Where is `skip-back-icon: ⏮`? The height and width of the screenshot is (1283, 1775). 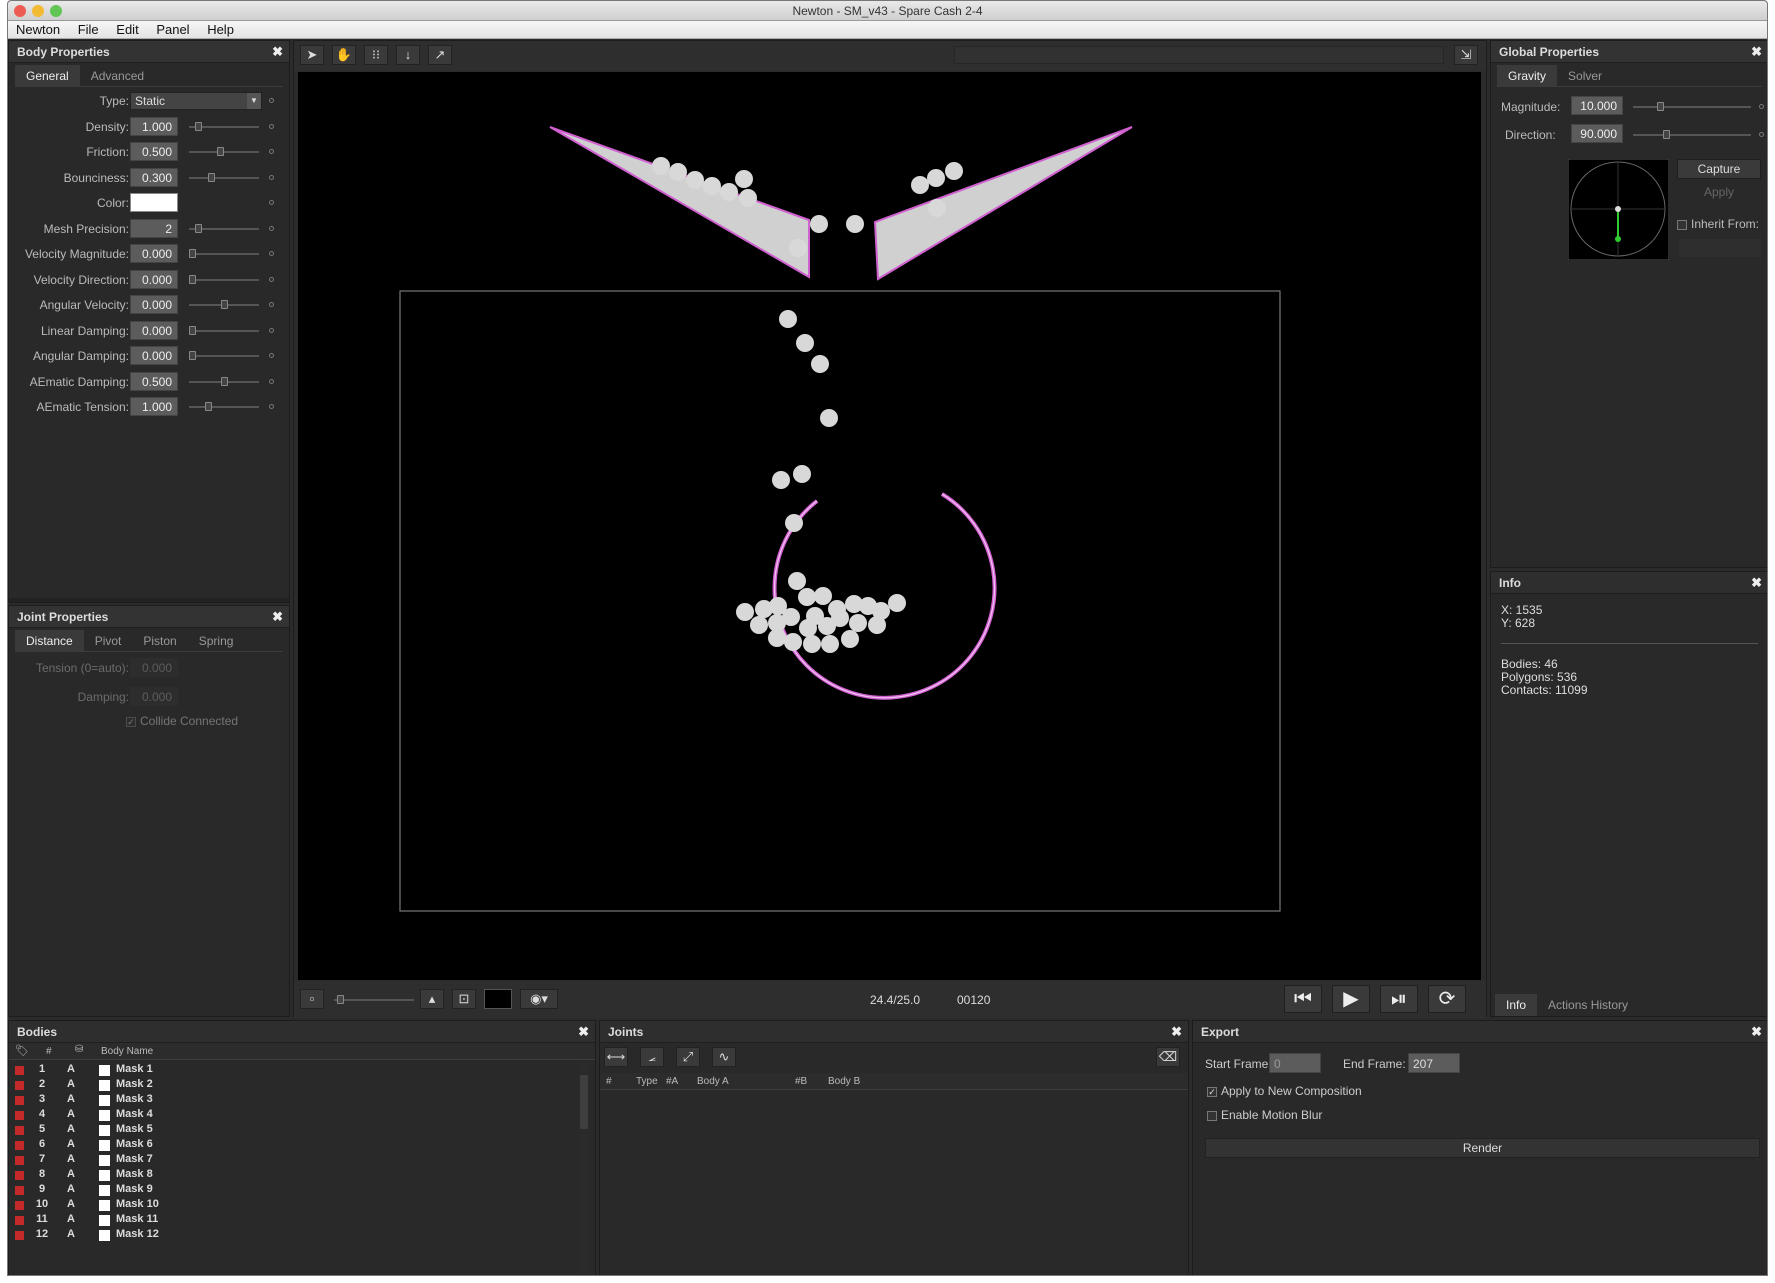
skip-back-icon: ⏮ is located at coordinates (1303, 999).